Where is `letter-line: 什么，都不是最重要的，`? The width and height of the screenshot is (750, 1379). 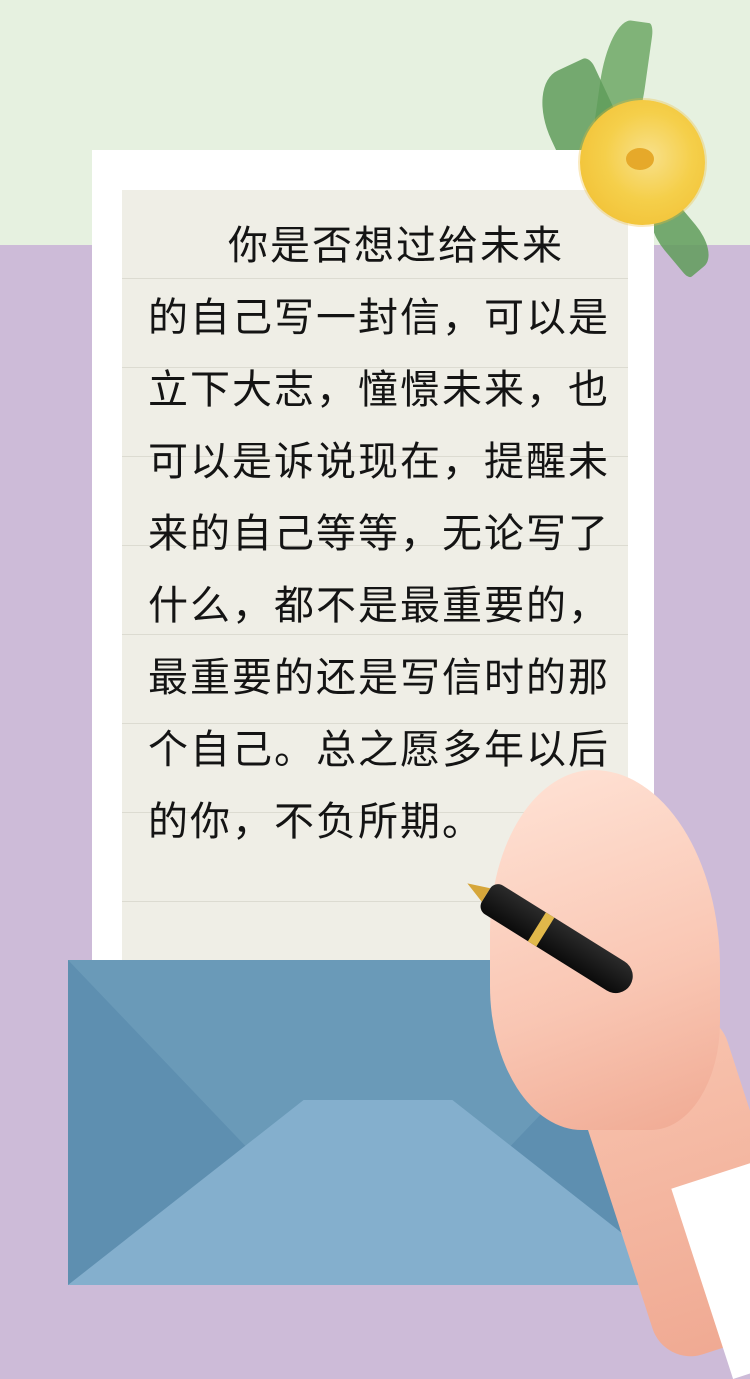 letter-line: 什么，都不是最重要的， is located at coordinates (379, 606).